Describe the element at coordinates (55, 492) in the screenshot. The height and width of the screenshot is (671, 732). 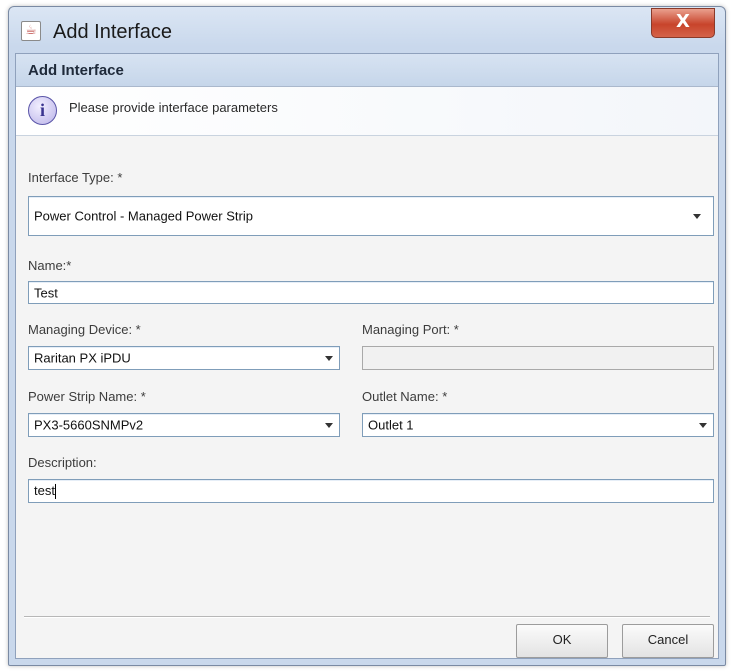
I see `text-caret` at that location.